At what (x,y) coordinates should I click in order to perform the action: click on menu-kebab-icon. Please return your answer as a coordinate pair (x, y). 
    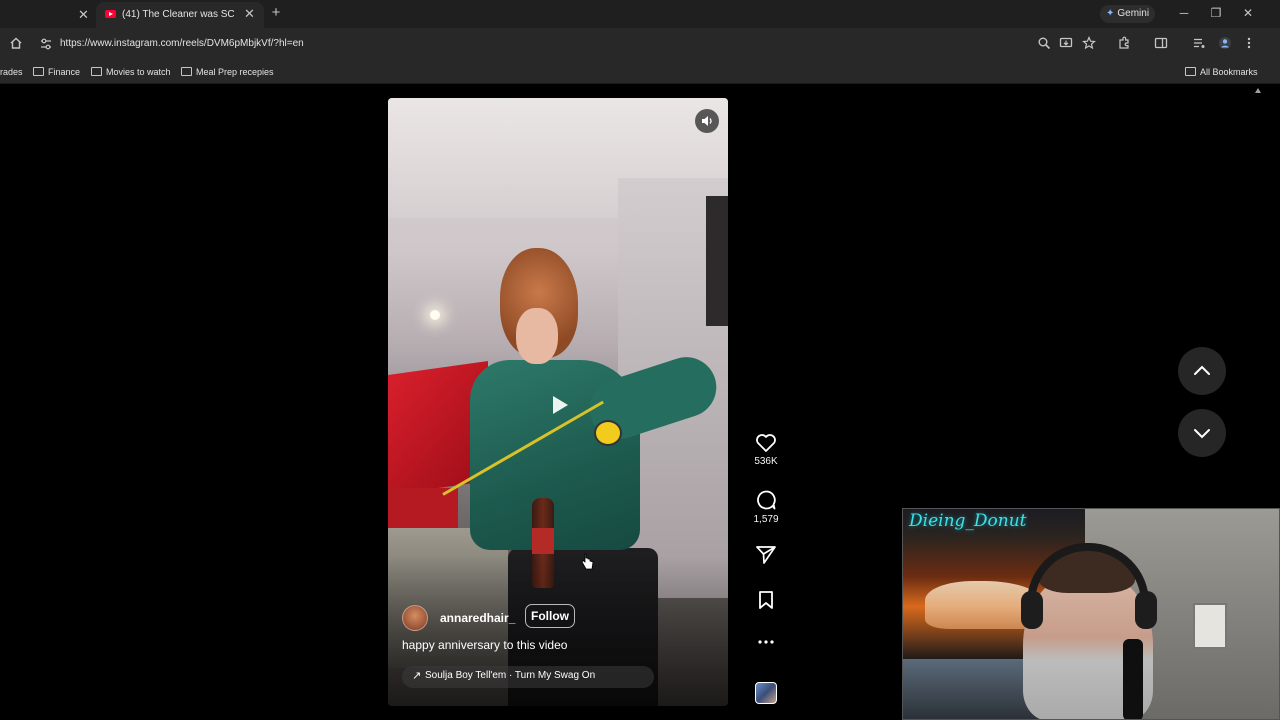
    Looking at the image, I should click on (1249, 43).